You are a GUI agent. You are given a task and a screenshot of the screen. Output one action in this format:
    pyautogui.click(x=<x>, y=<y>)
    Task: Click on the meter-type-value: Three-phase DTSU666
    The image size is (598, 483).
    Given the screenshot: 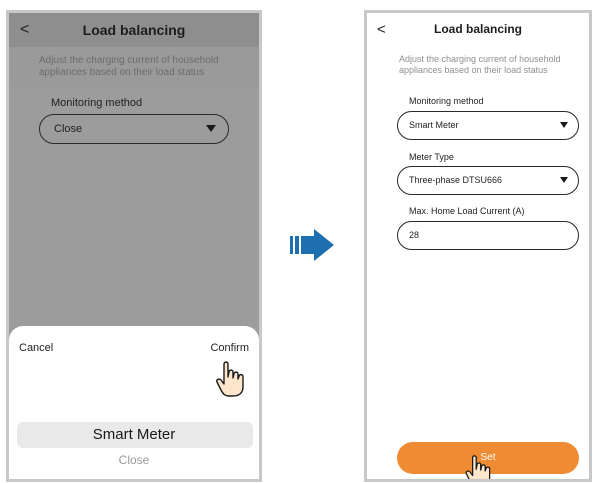 What is the action you would take?
    pyautogui.click(x=456, y=180)
    